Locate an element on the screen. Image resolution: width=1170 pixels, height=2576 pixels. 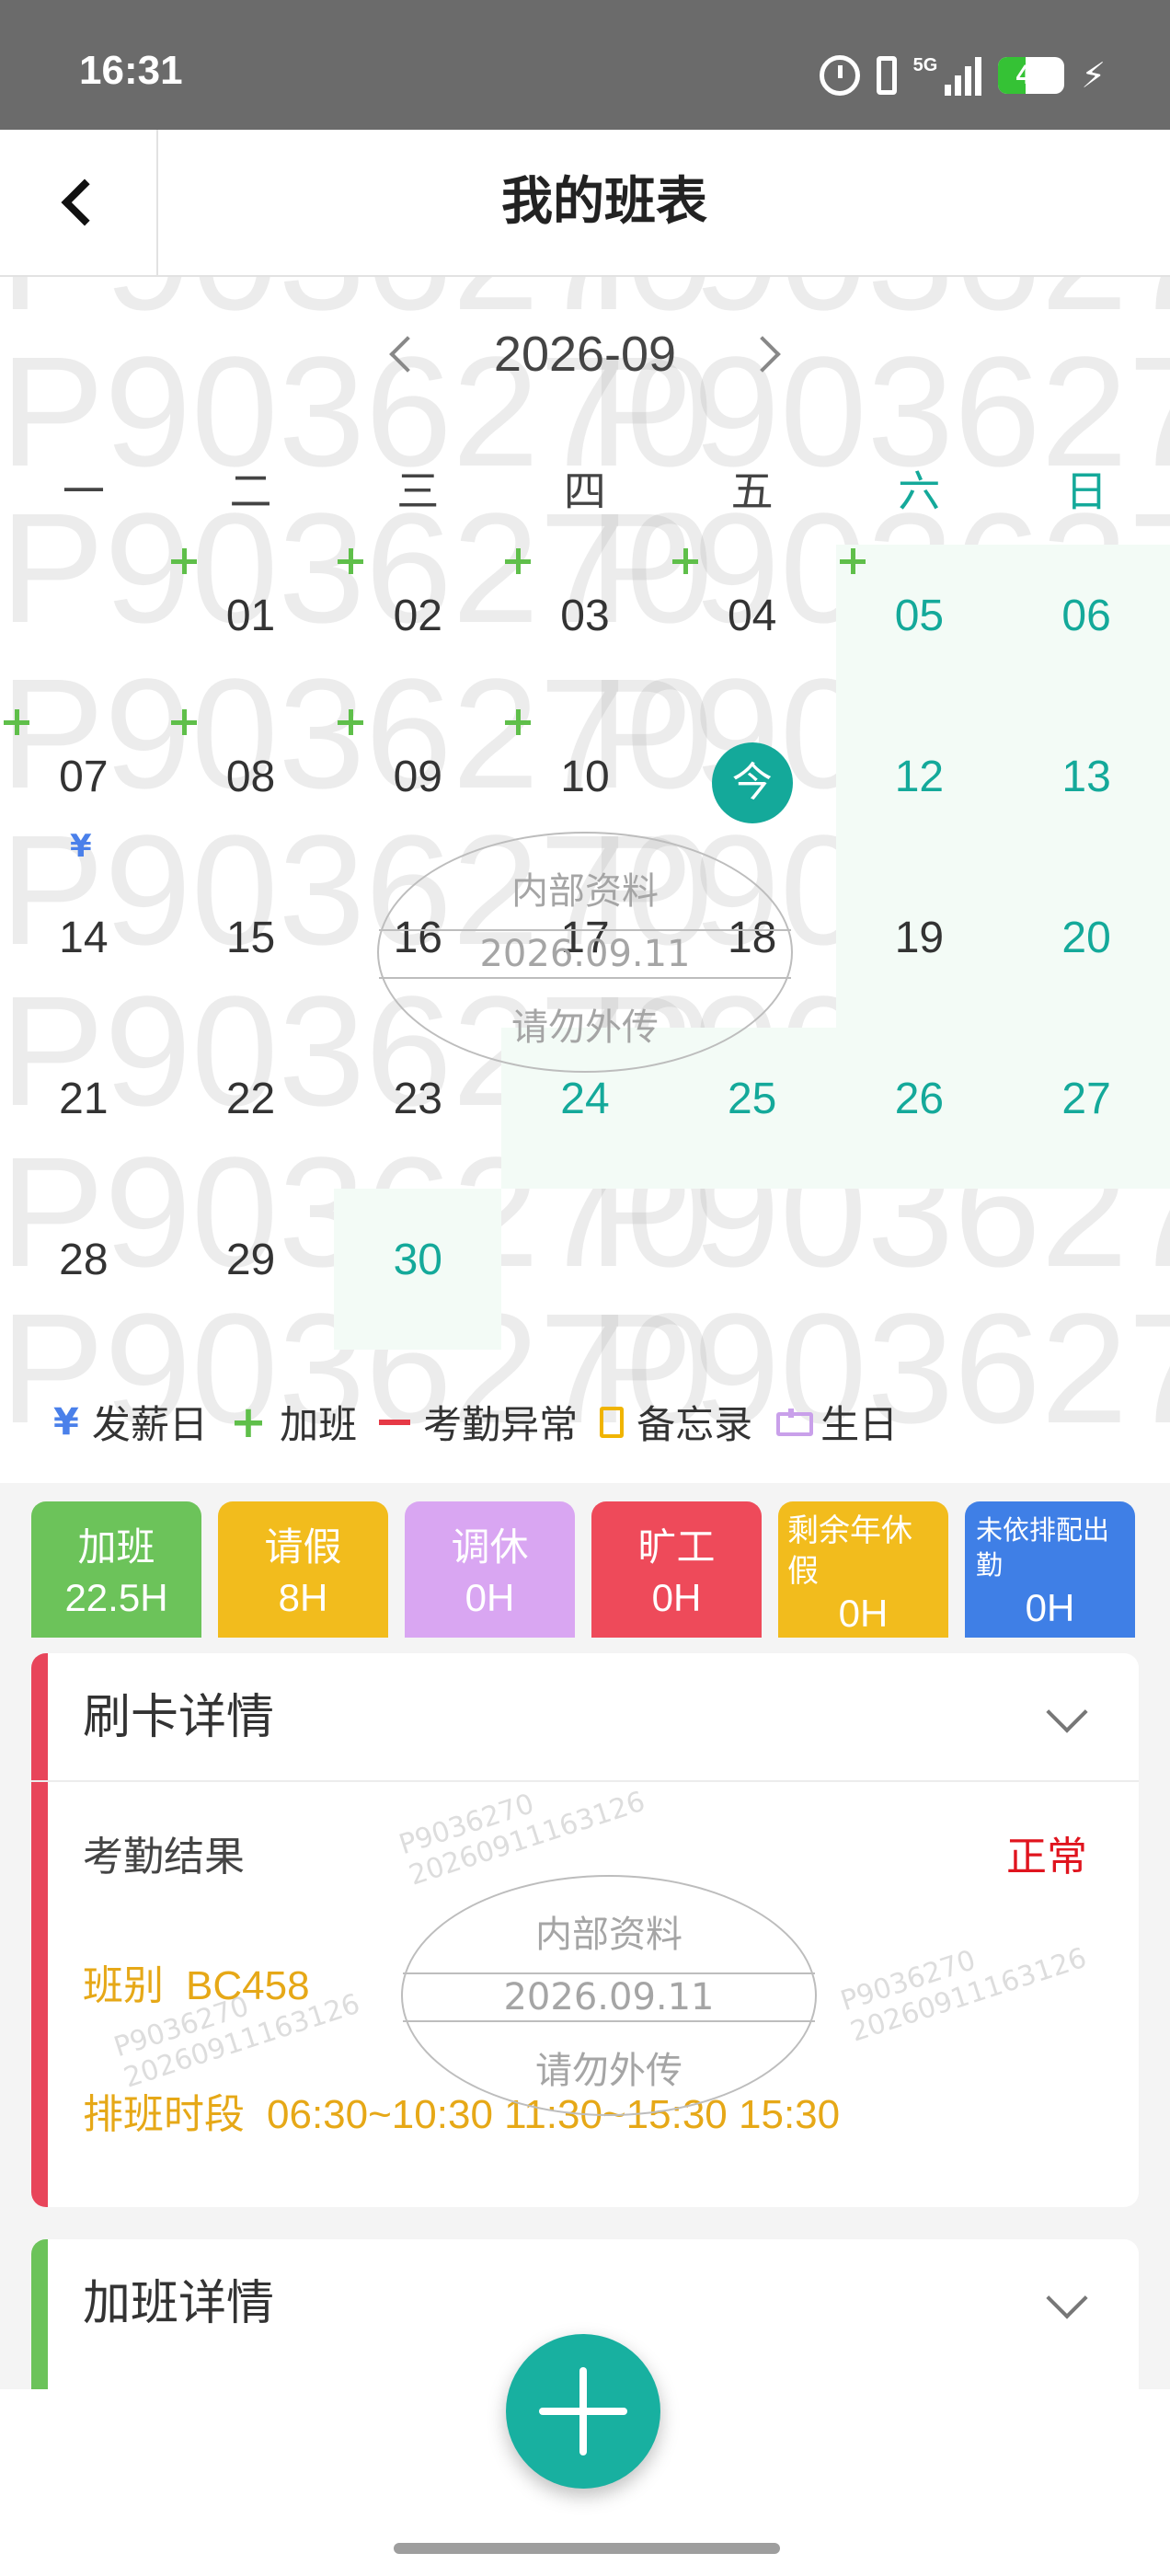
calendar-day: 20 is located at coordinates (1086, 947).